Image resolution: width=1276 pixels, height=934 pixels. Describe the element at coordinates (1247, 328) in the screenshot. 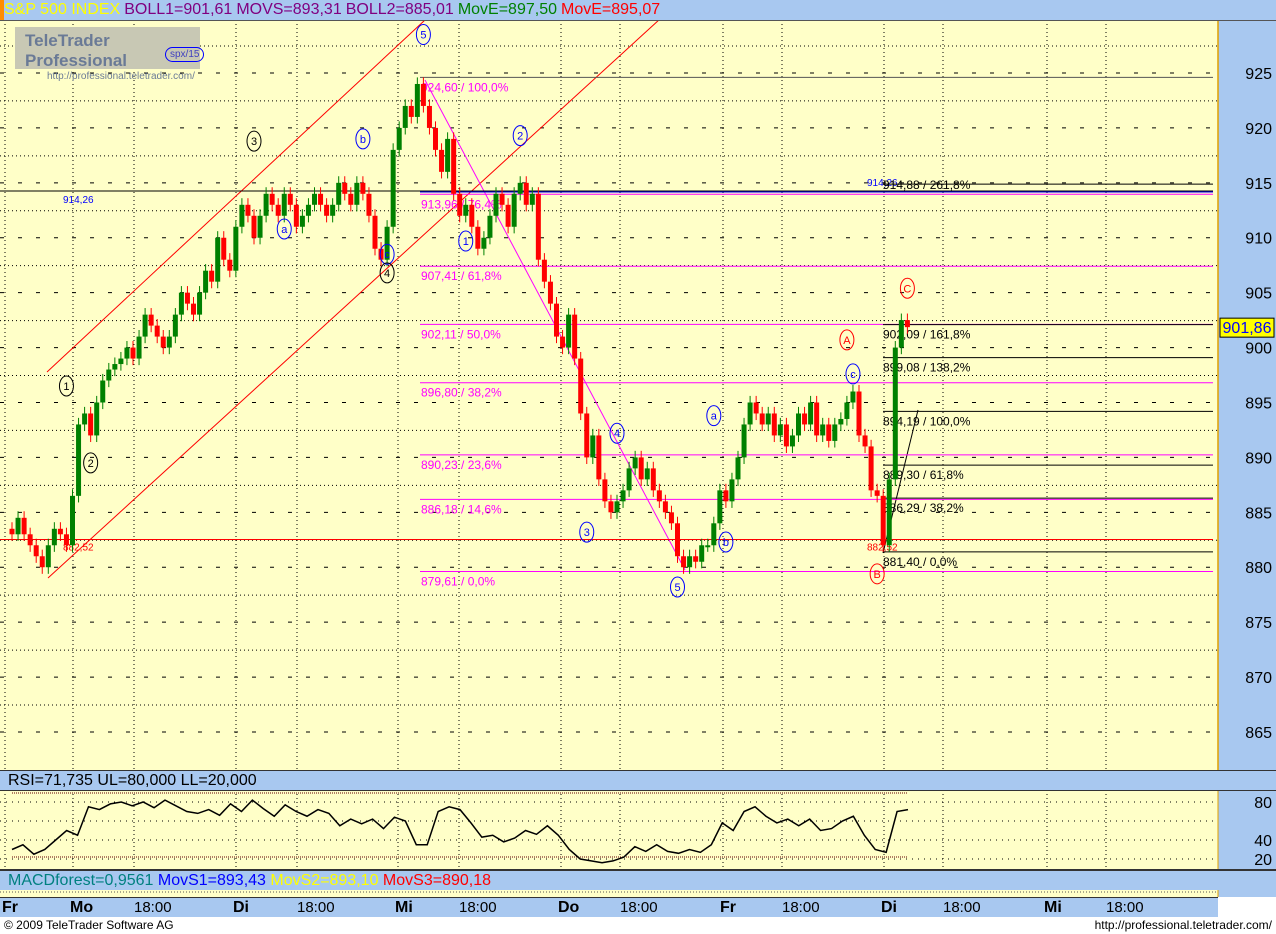

I see `last-price-label: 901,86` at that location.